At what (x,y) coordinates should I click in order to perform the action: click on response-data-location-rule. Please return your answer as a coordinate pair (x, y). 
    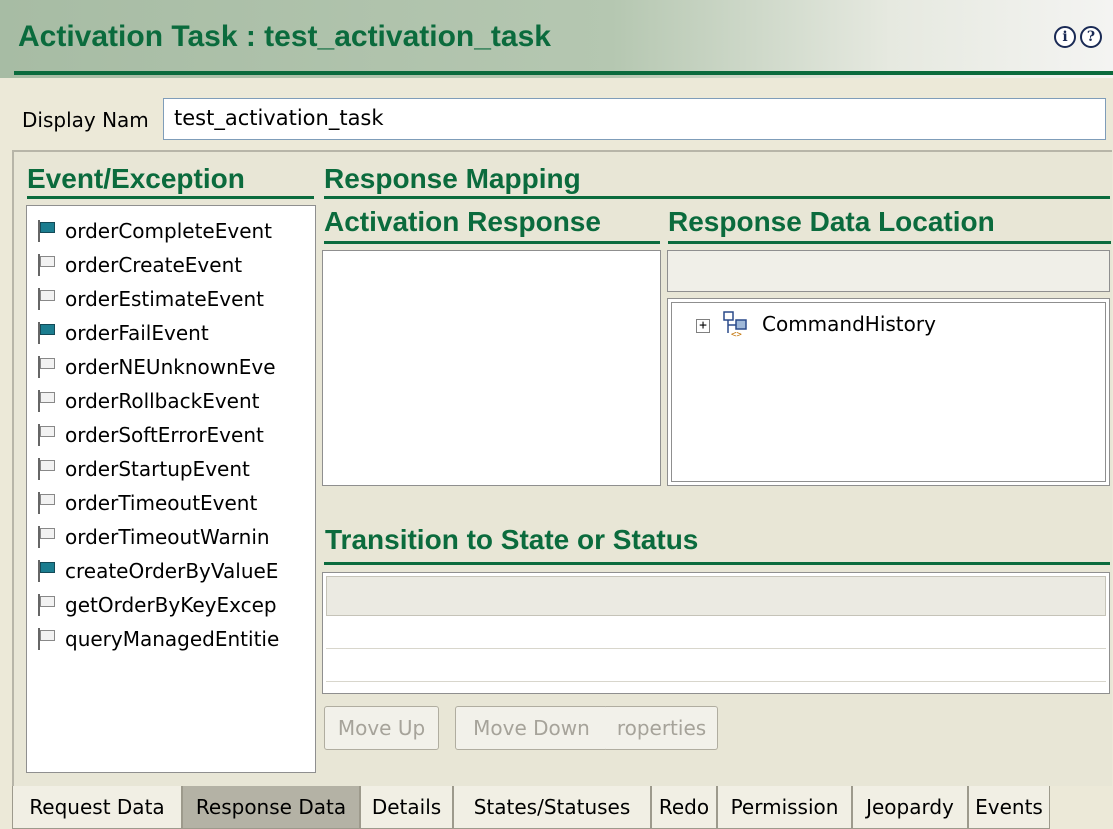
    Looking at the image, I should click on (889, 242).